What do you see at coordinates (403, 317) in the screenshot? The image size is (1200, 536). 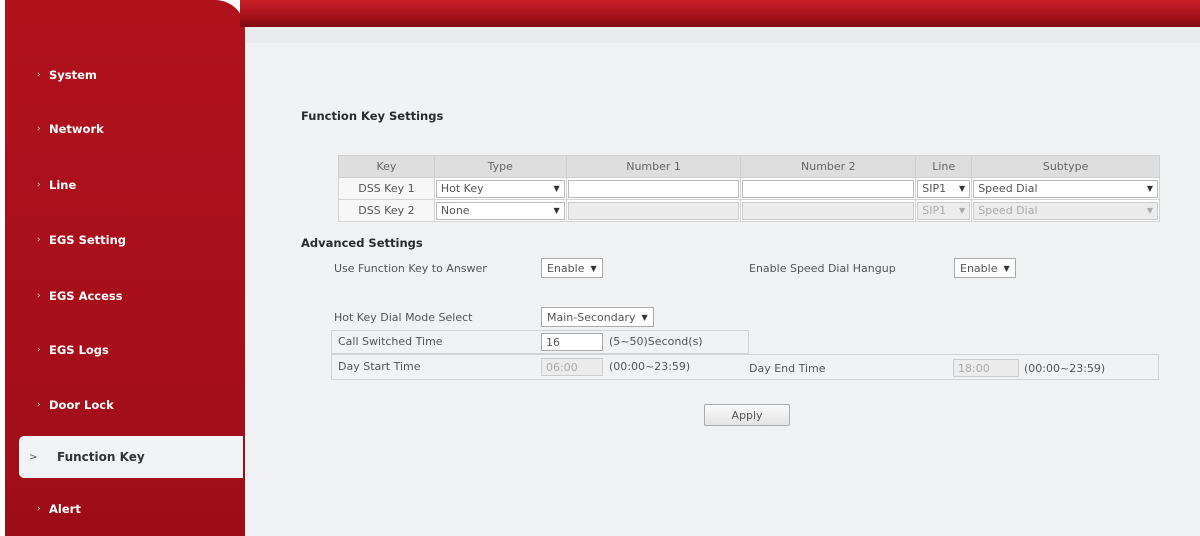 I see `hot-key-mode-label: Hot Key Dial Mode Select` at bounding box center [403, 317].